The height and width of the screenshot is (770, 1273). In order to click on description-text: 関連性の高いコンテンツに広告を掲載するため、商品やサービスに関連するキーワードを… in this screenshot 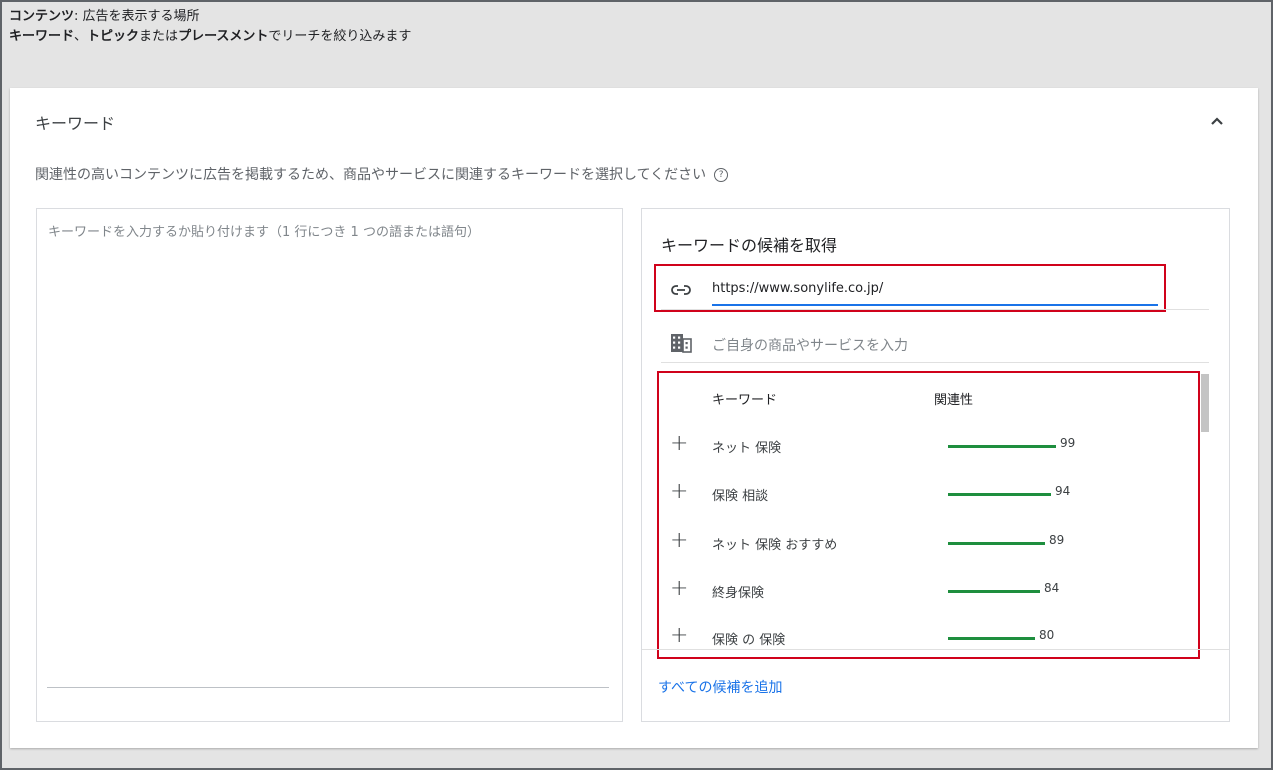, I will do `click(371, 175)`.